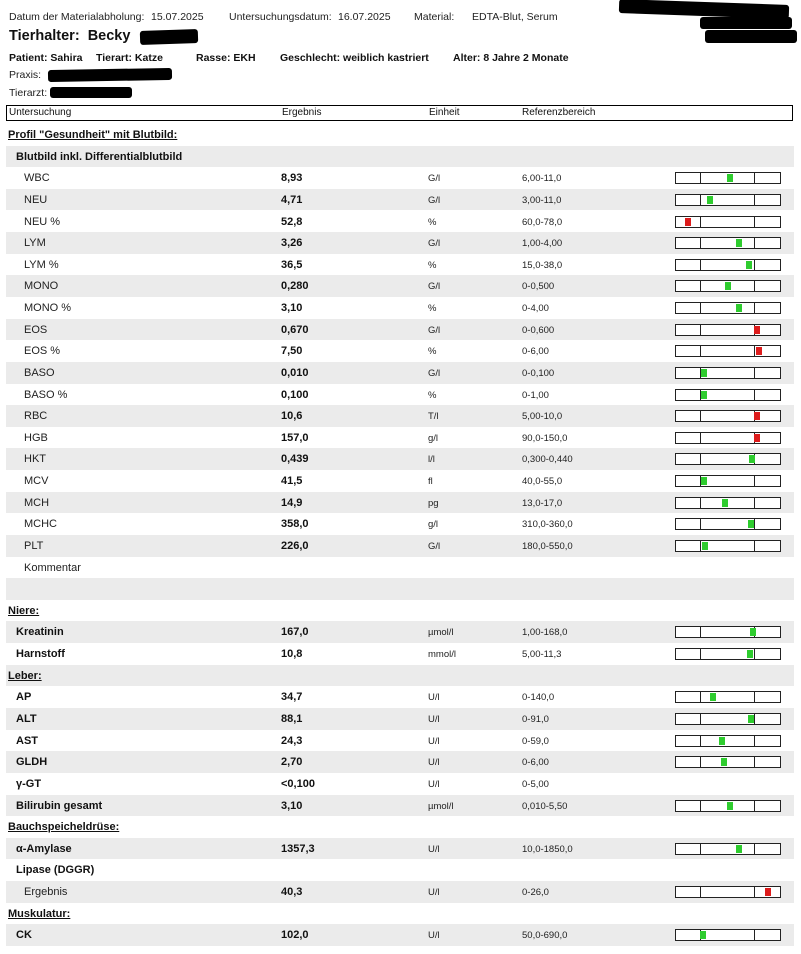 The image size is (801, 954). Describe the element at coordinates (400, 697) in the screenshot. I see `table-row: AP 34,7 U/l 0-140,0` at that location.